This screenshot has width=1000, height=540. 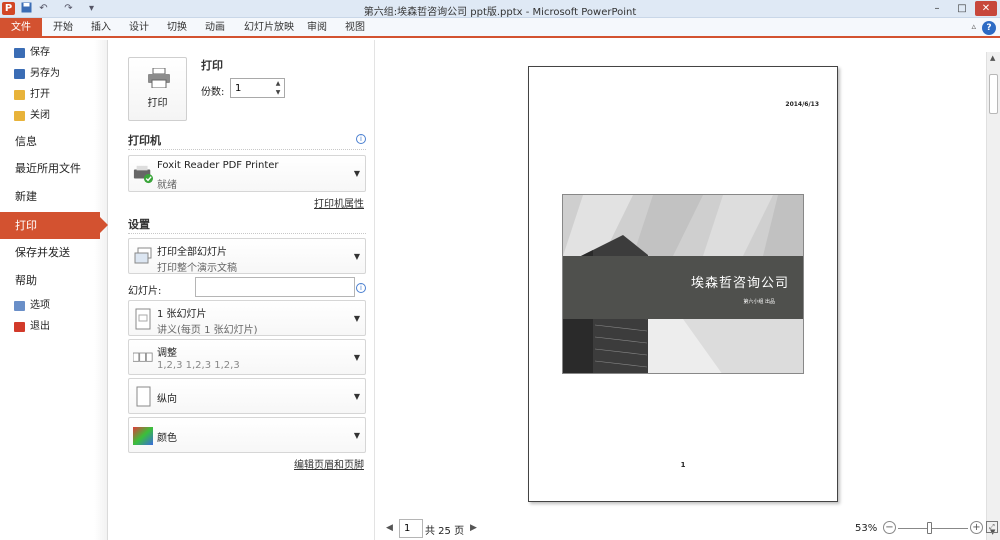 What do you see at coordinates (40, 115) in the screenshot?
I see `nav-close-label: 关闭` at bounding box center [40, 115].